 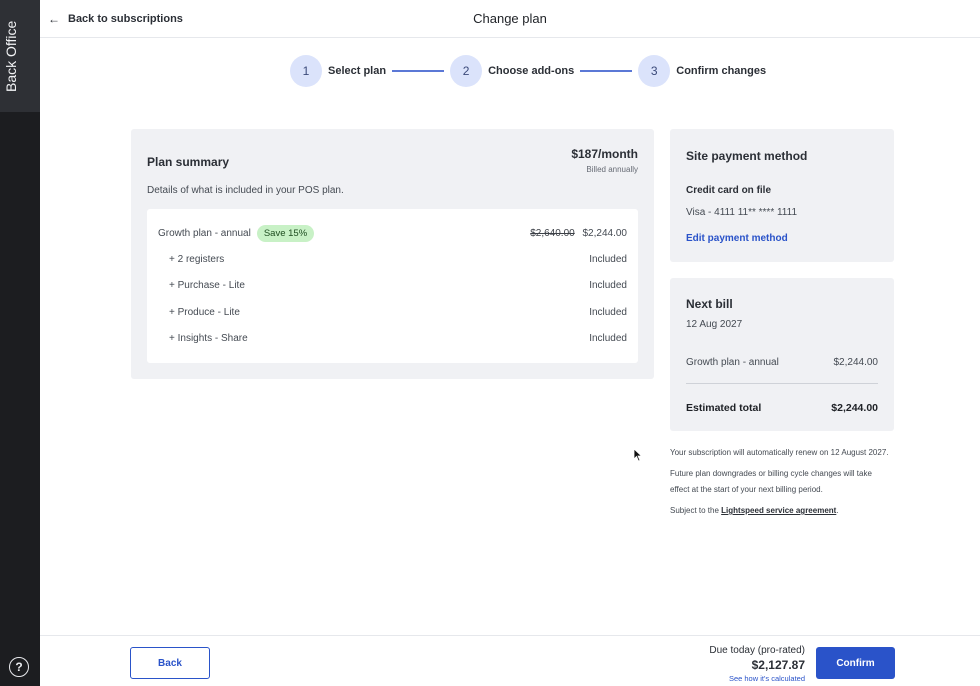 I want to click on plan-summary-title: Plan summary, so click(x=188, y=162).